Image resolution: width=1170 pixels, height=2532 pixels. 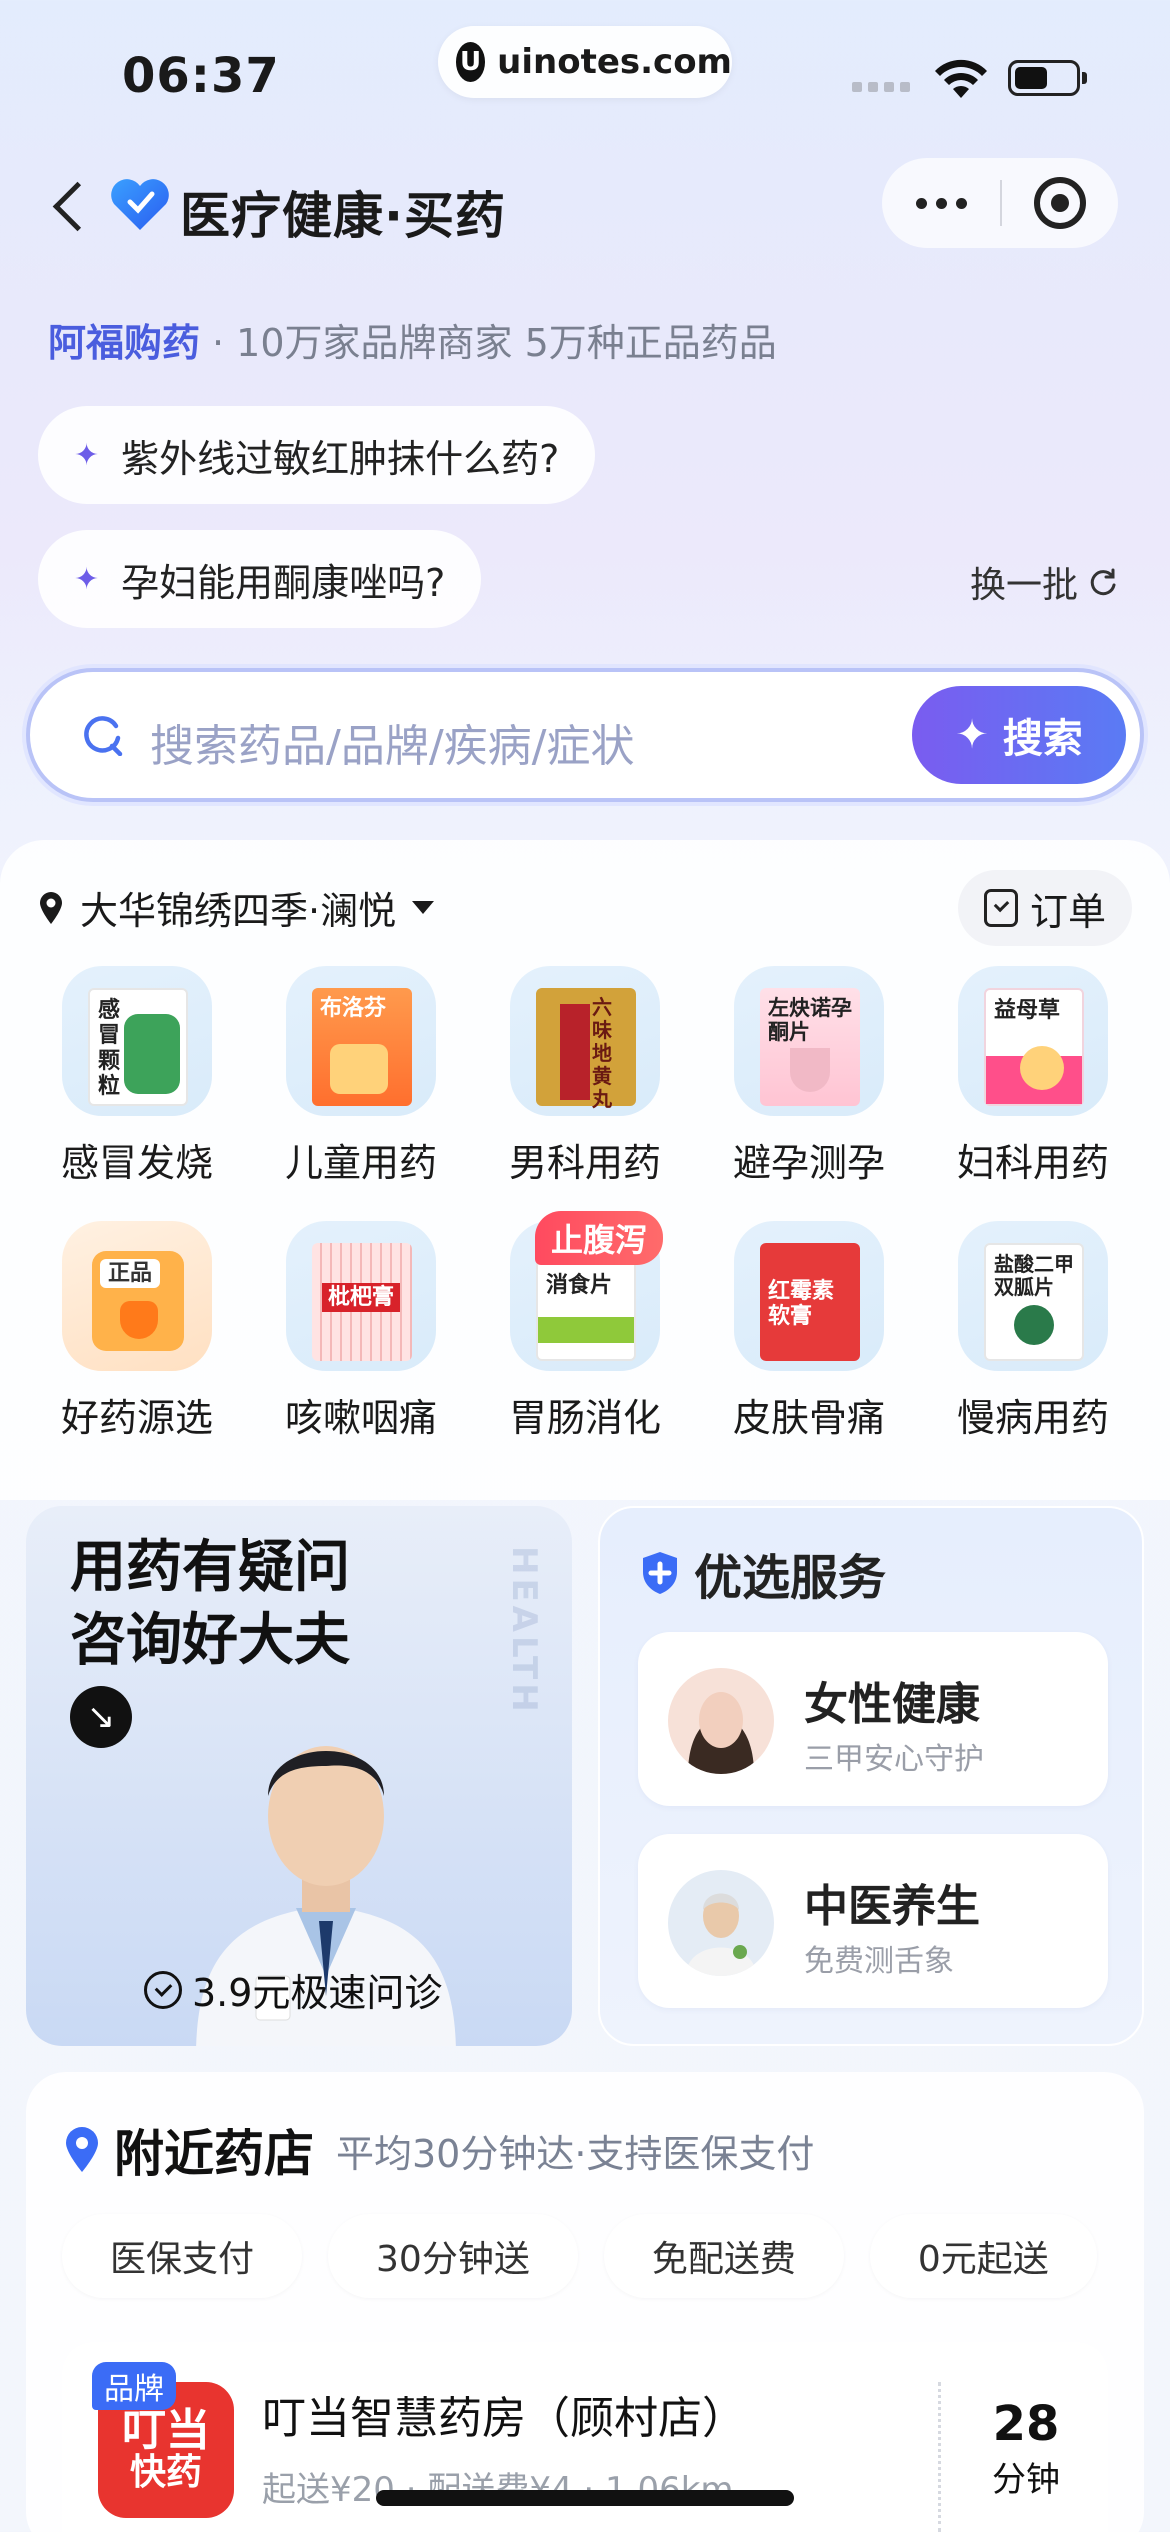 What do you see at coordinates (471, 62) in the screenshot?
I see `site-icon: U` at bounding box center [471, 62].